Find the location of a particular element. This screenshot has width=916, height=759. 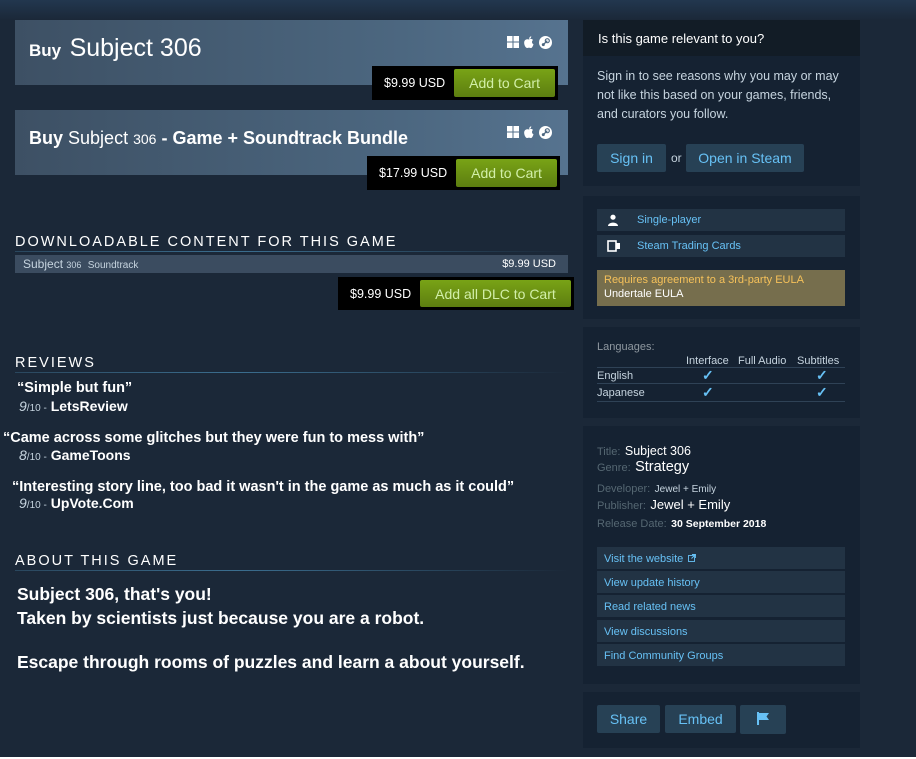

sign-in-button: Sign in is located at coordinates (631, 158).